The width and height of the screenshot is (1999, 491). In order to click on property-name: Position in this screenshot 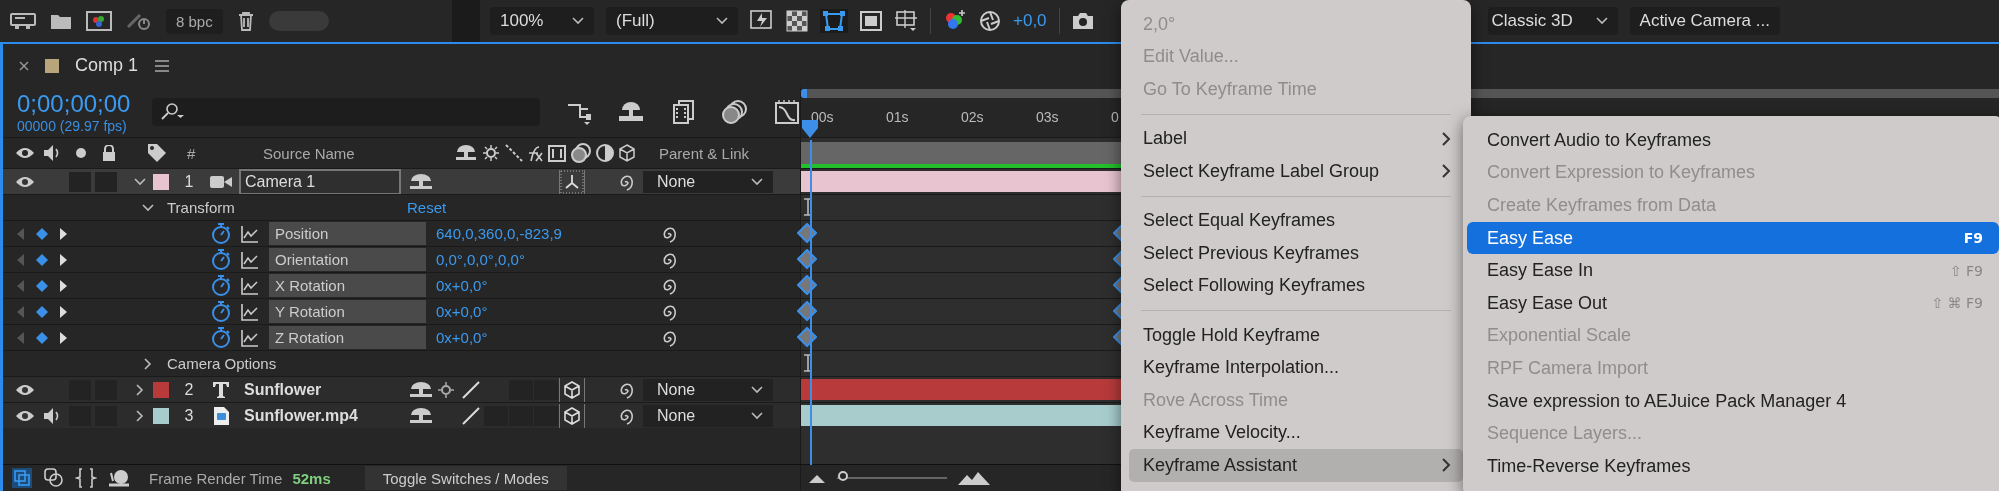, I will do `click(347, 233)`.